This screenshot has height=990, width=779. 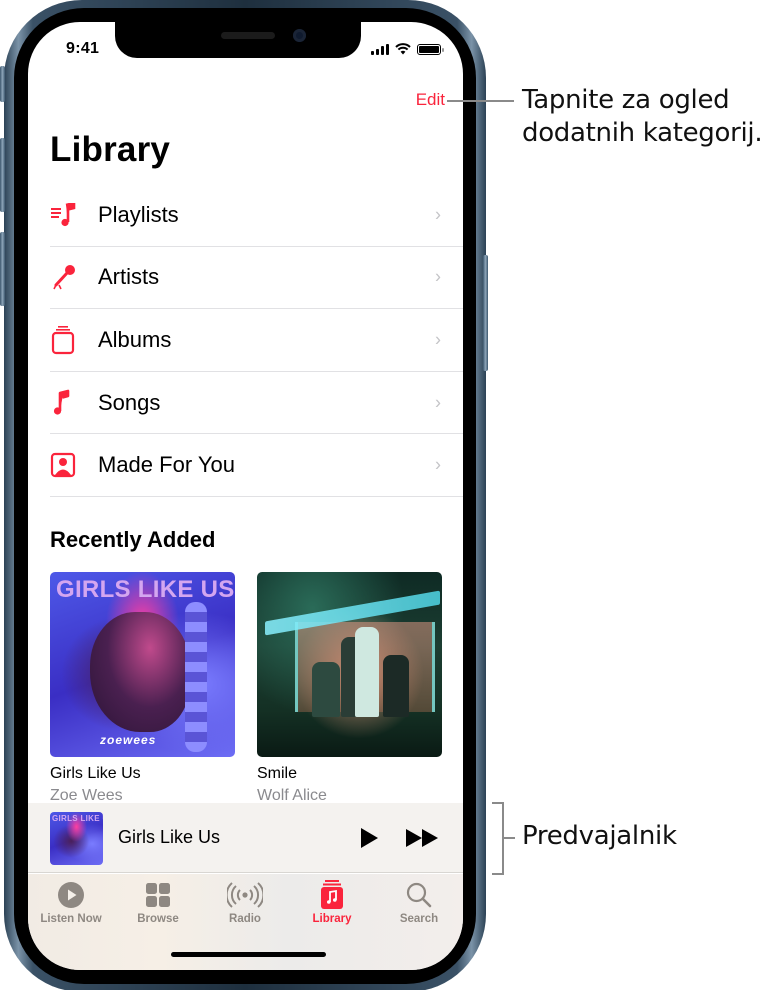 I want to click on tab-label: Library, so click(x=332, y=919).